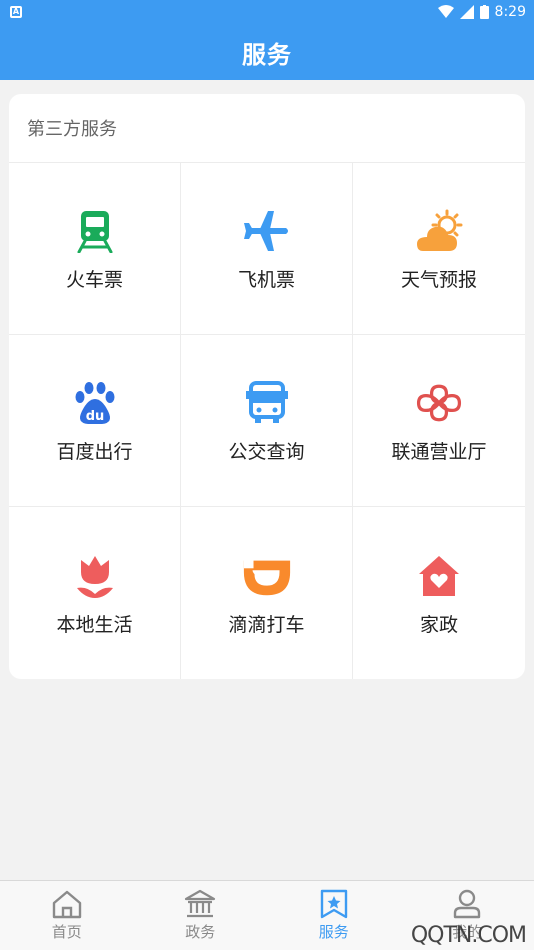 This screenshot has width=534, height=950. What do you see at coordinates (445, 11) in the screenshot?
I see `wifi-icon` at bounding box center [445, 11].